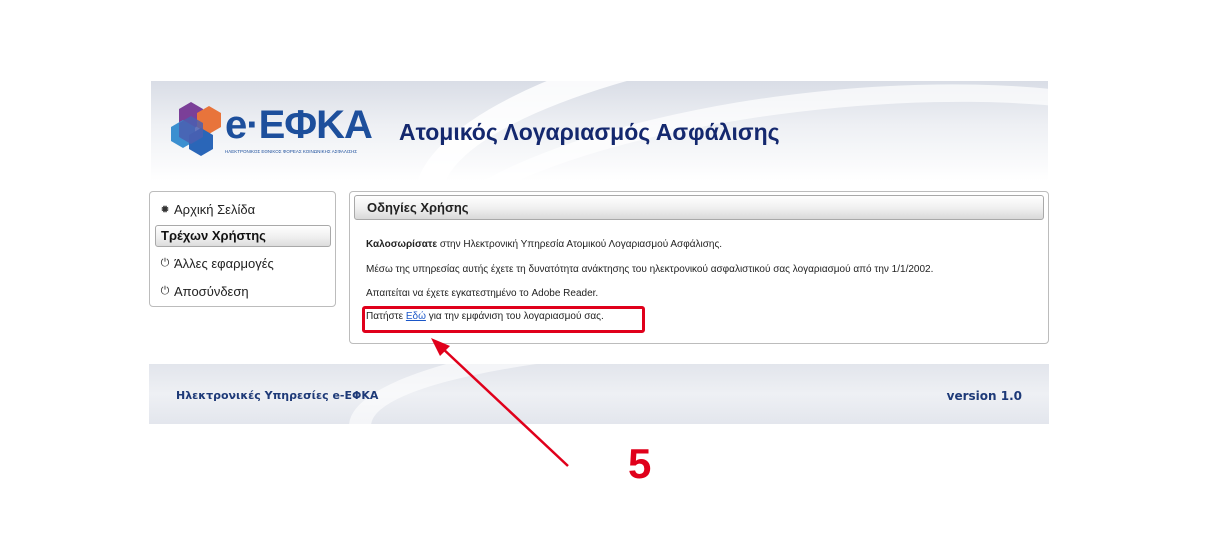 Image resolution: width=1225 pixels, height=547 pixels. I want to click on sidebar-item-other-apps: ⏻ Άλλες εφαρμογές, so click(217, 263).